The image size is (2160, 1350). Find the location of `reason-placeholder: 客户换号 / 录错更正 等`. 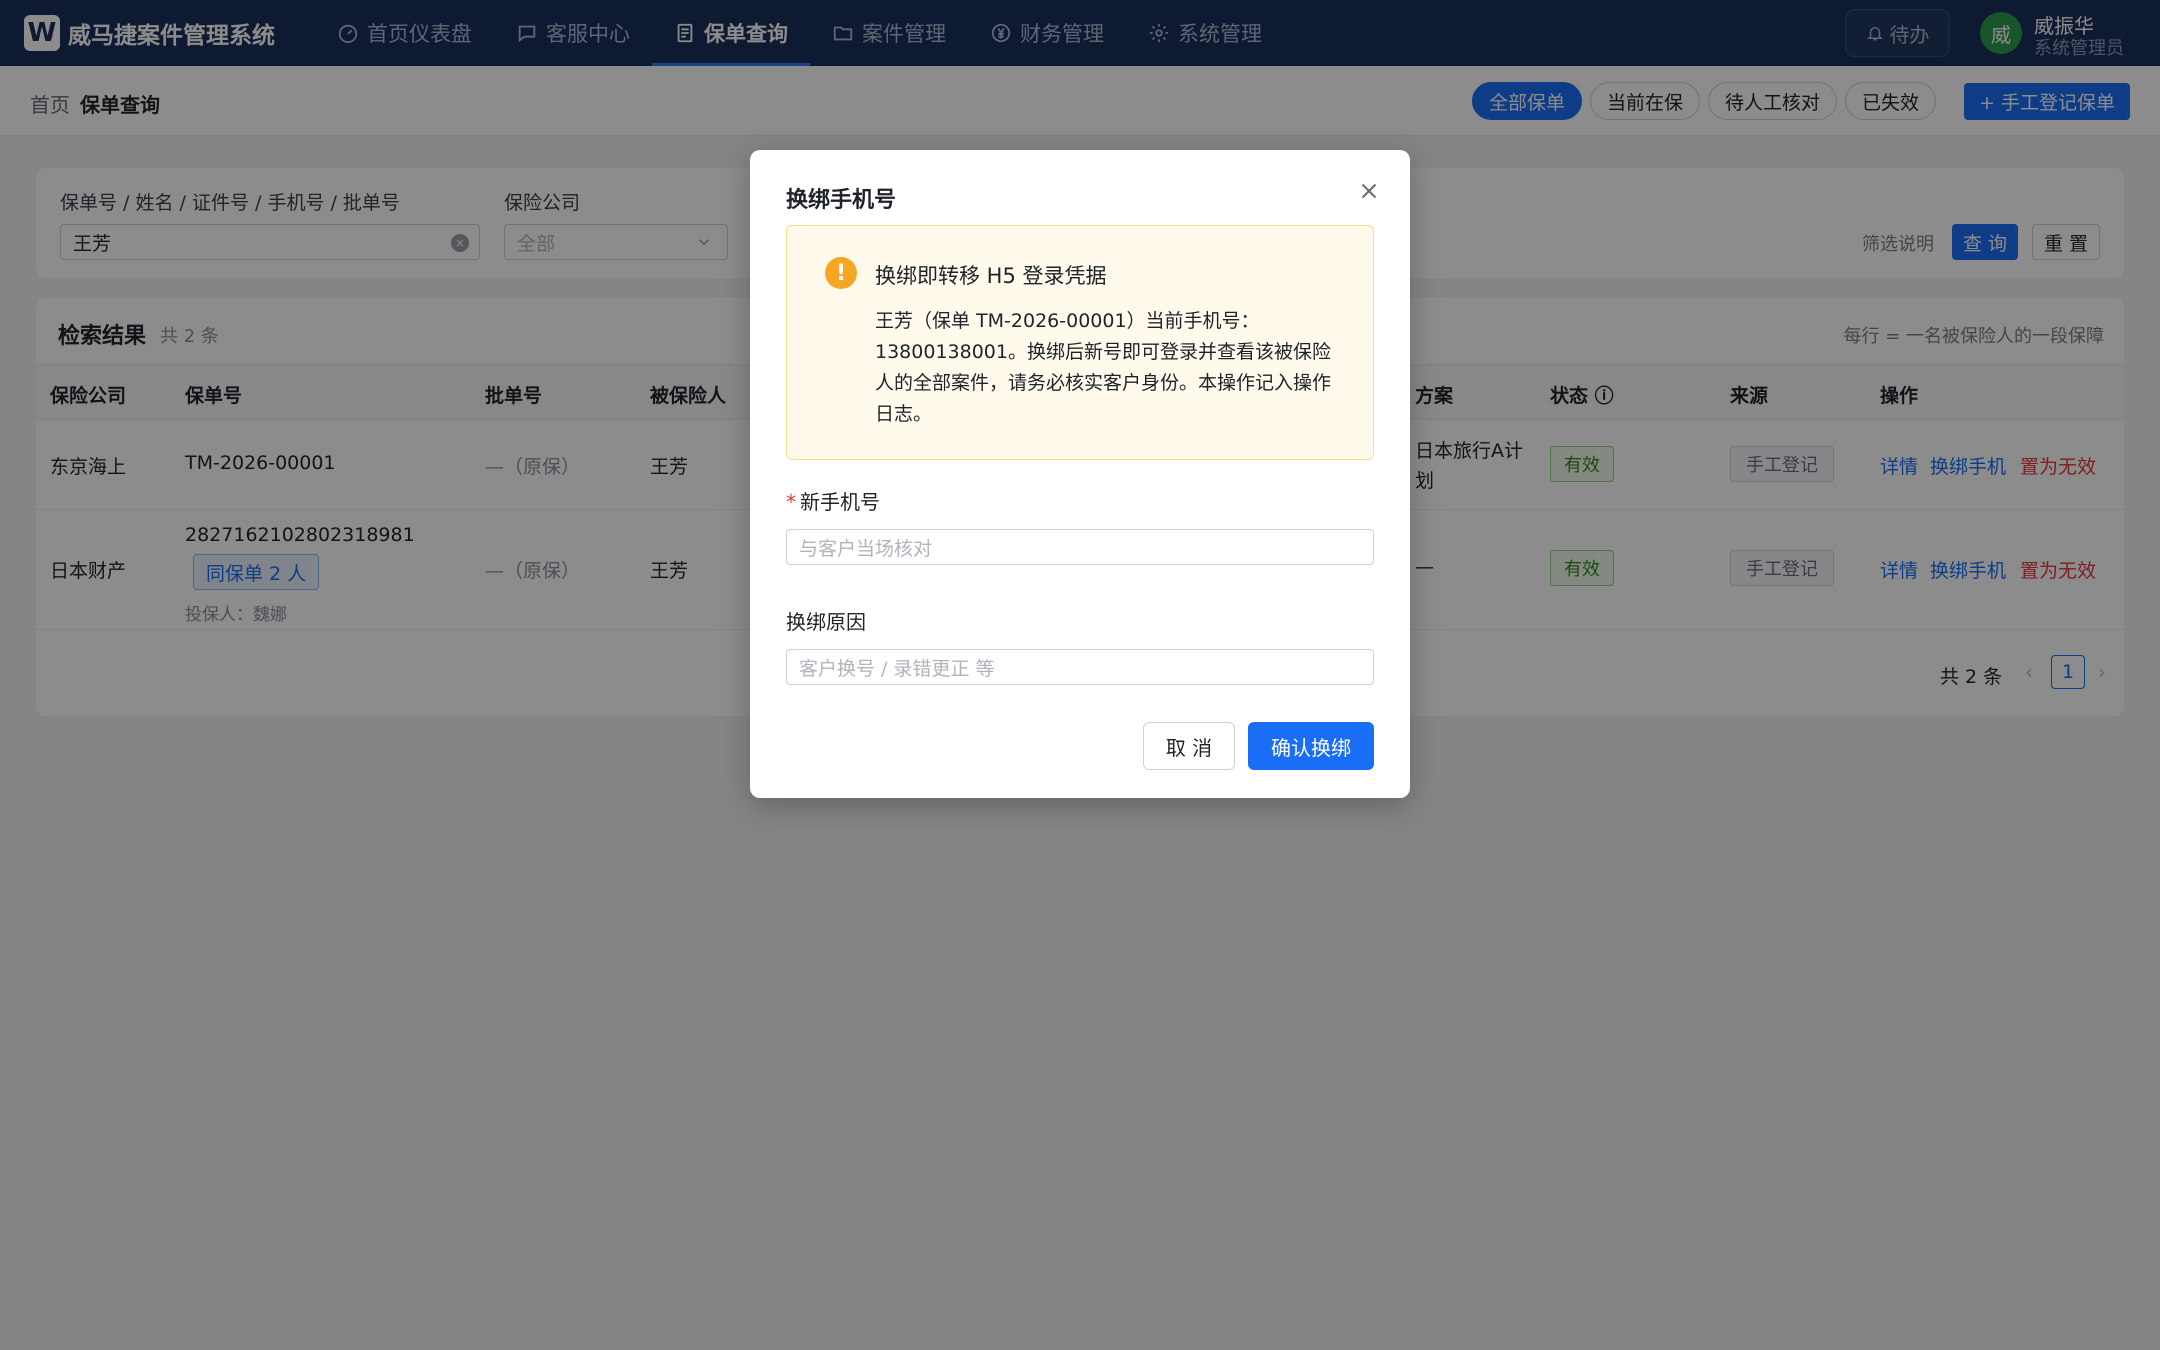

reason-placeholder: 客户换号 / 录错更正 等 is located at coordinates (897, 668).